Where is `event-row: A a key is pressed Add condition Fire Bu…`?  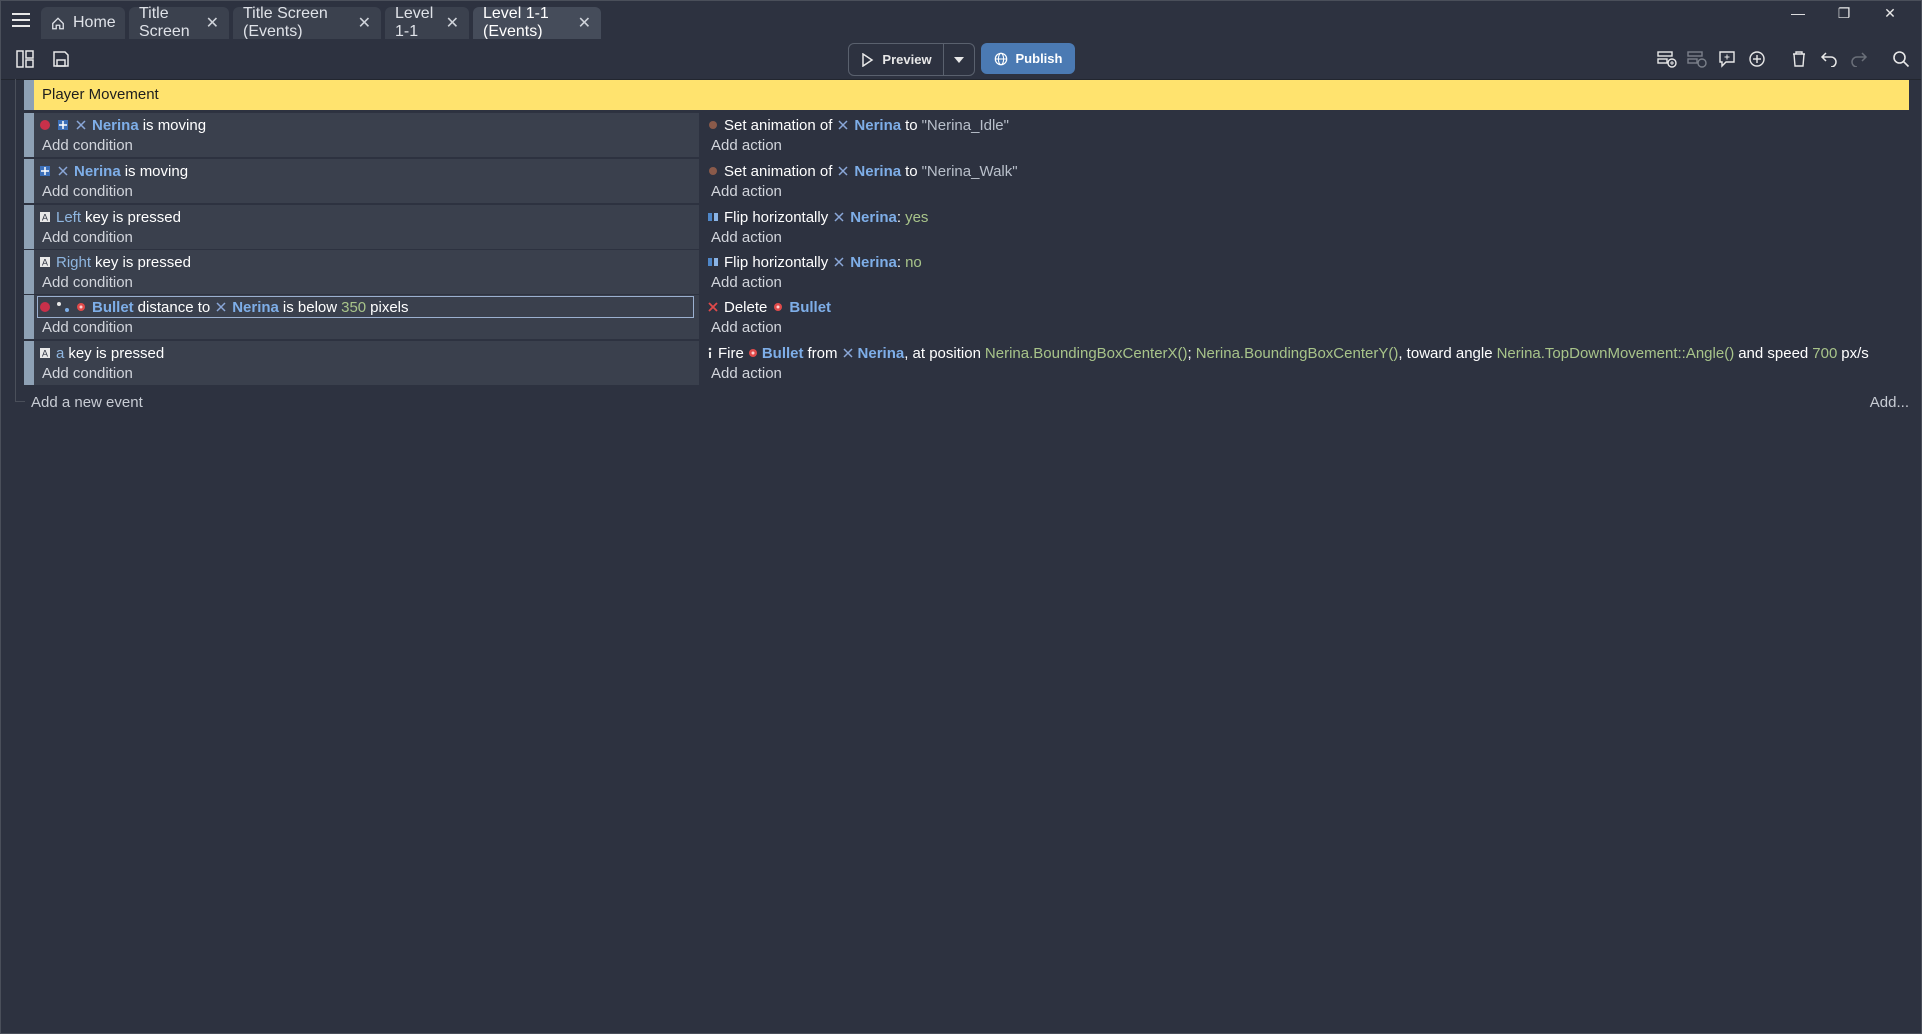
event-row: A a key is pressed Add condition Fire Bu… is located at coordinates (966, 363).